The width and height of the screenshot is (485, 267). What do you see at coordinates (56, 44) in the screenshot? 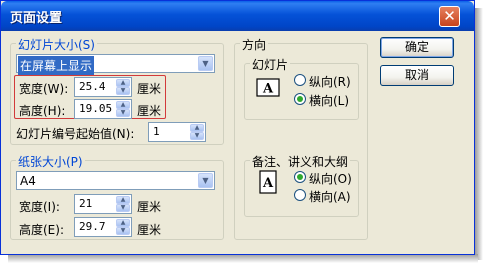
I see `slide-size-group-label: 幻灯片大小(S)` at bounding box center [56, 44].